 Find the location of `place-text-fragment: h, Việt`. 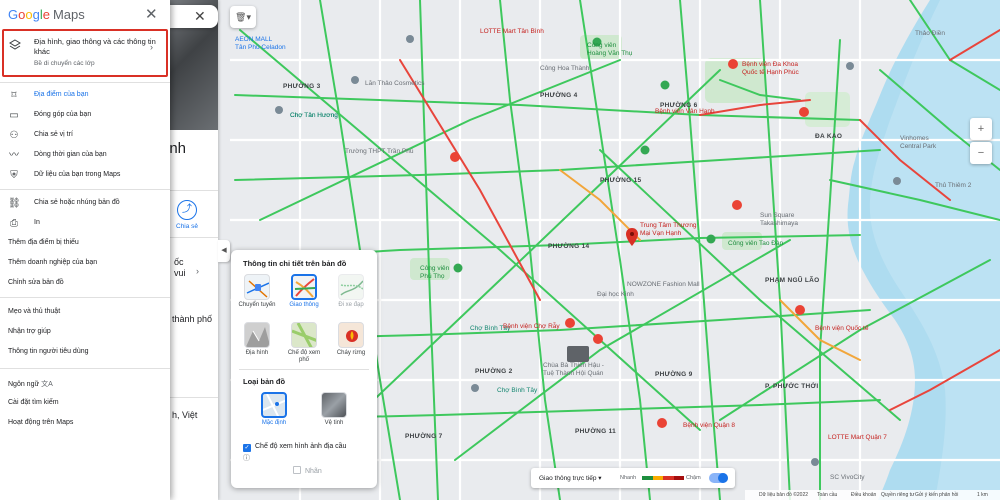

place-text-fragment: h, Việt is located at coordinates (185, 415).